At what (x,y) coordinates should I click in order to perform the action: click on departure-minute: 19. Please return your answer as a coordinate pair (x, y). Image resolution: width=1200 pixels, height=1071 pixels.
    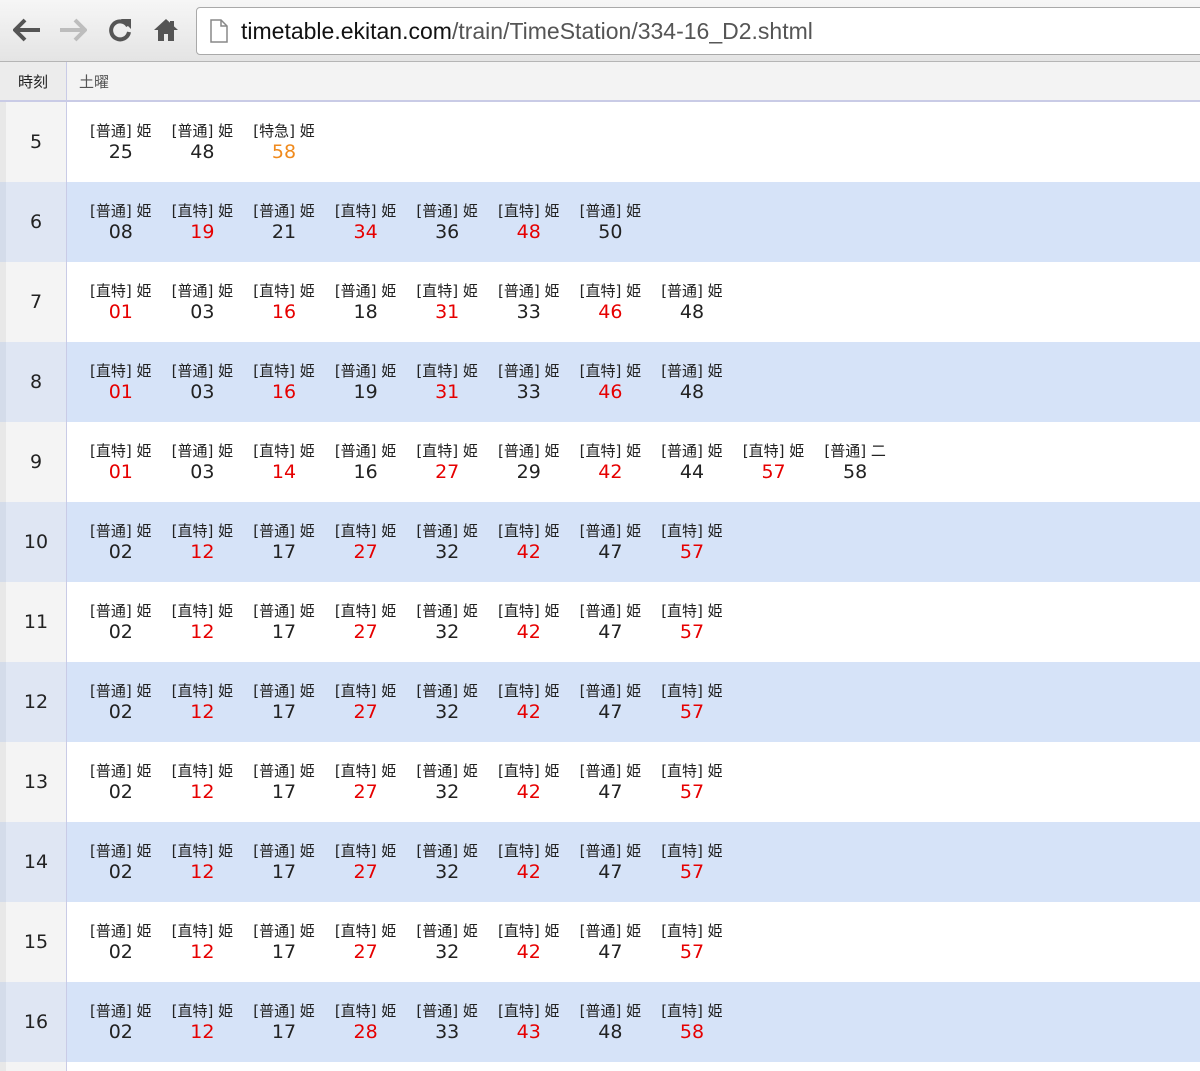
    Looking at the image, I should click on (365, 392).